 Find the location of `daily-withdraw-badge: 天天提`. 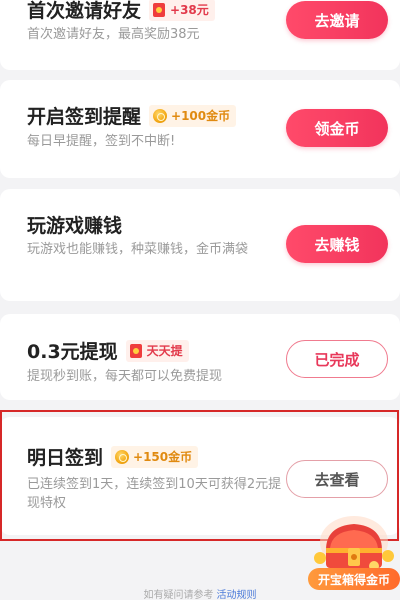

daily-withdraw-badge: 天天提 is located at coordinates (157, 350).